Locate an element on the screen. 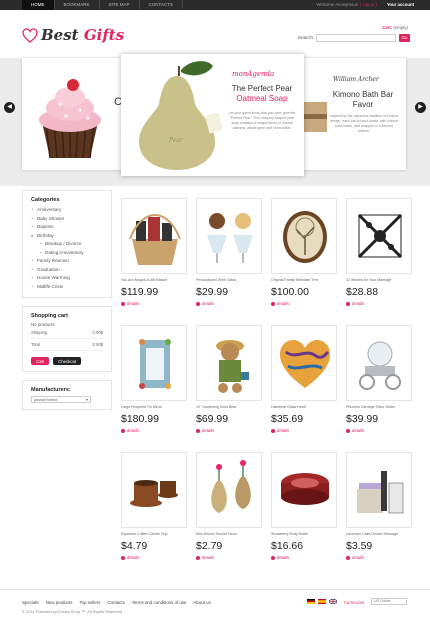 The width and height of the screenshot is (430, 628). category-item: Baptism is located at coordinates (67, 227).